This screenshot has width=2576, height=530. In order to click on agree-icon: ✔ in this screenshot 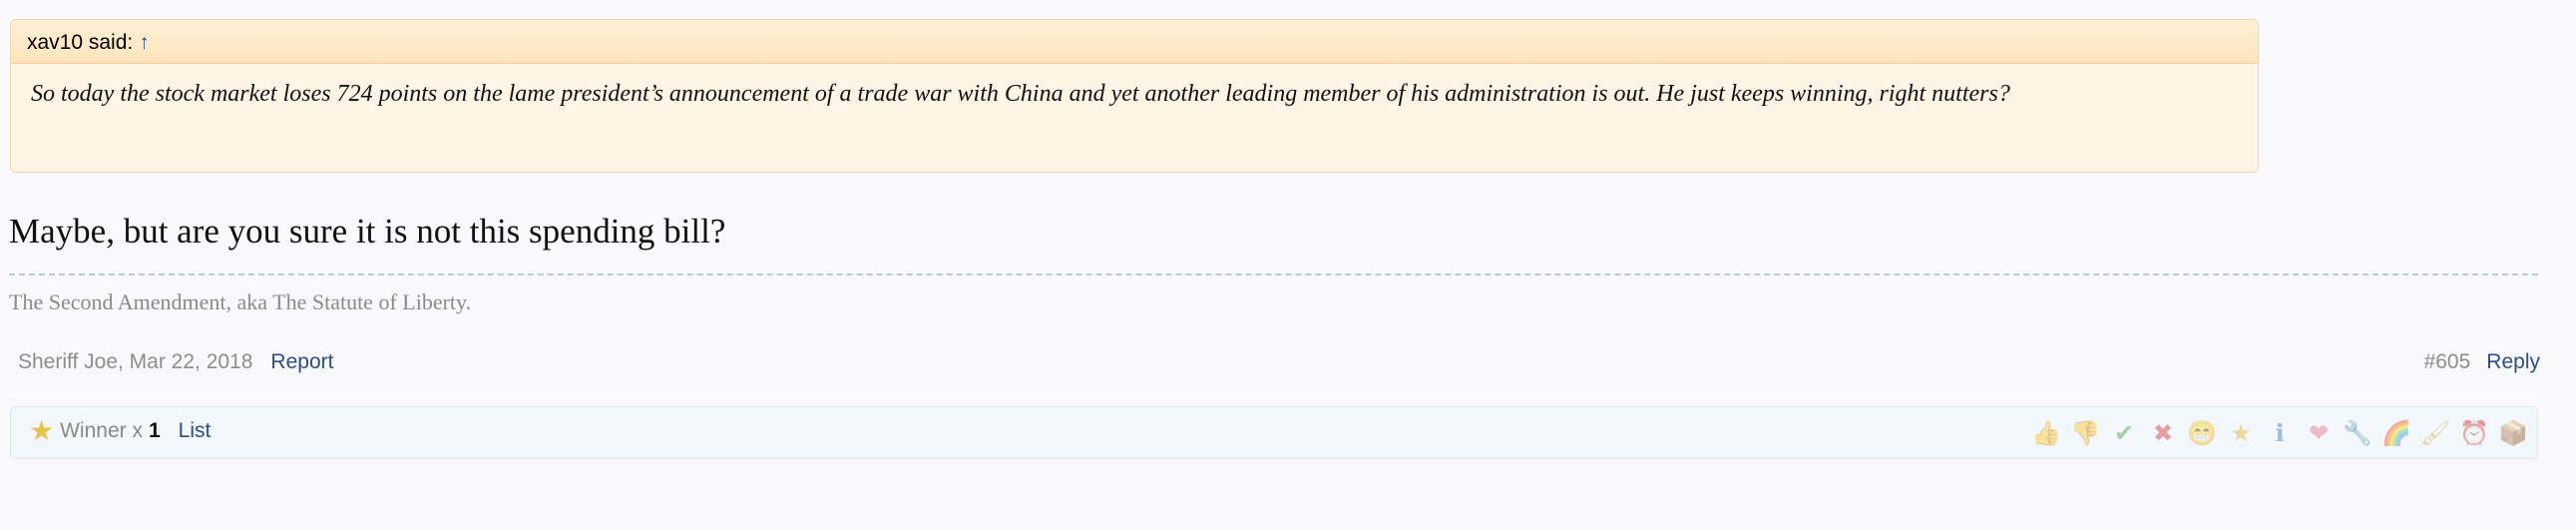, I will do `click(2124, 433)`.